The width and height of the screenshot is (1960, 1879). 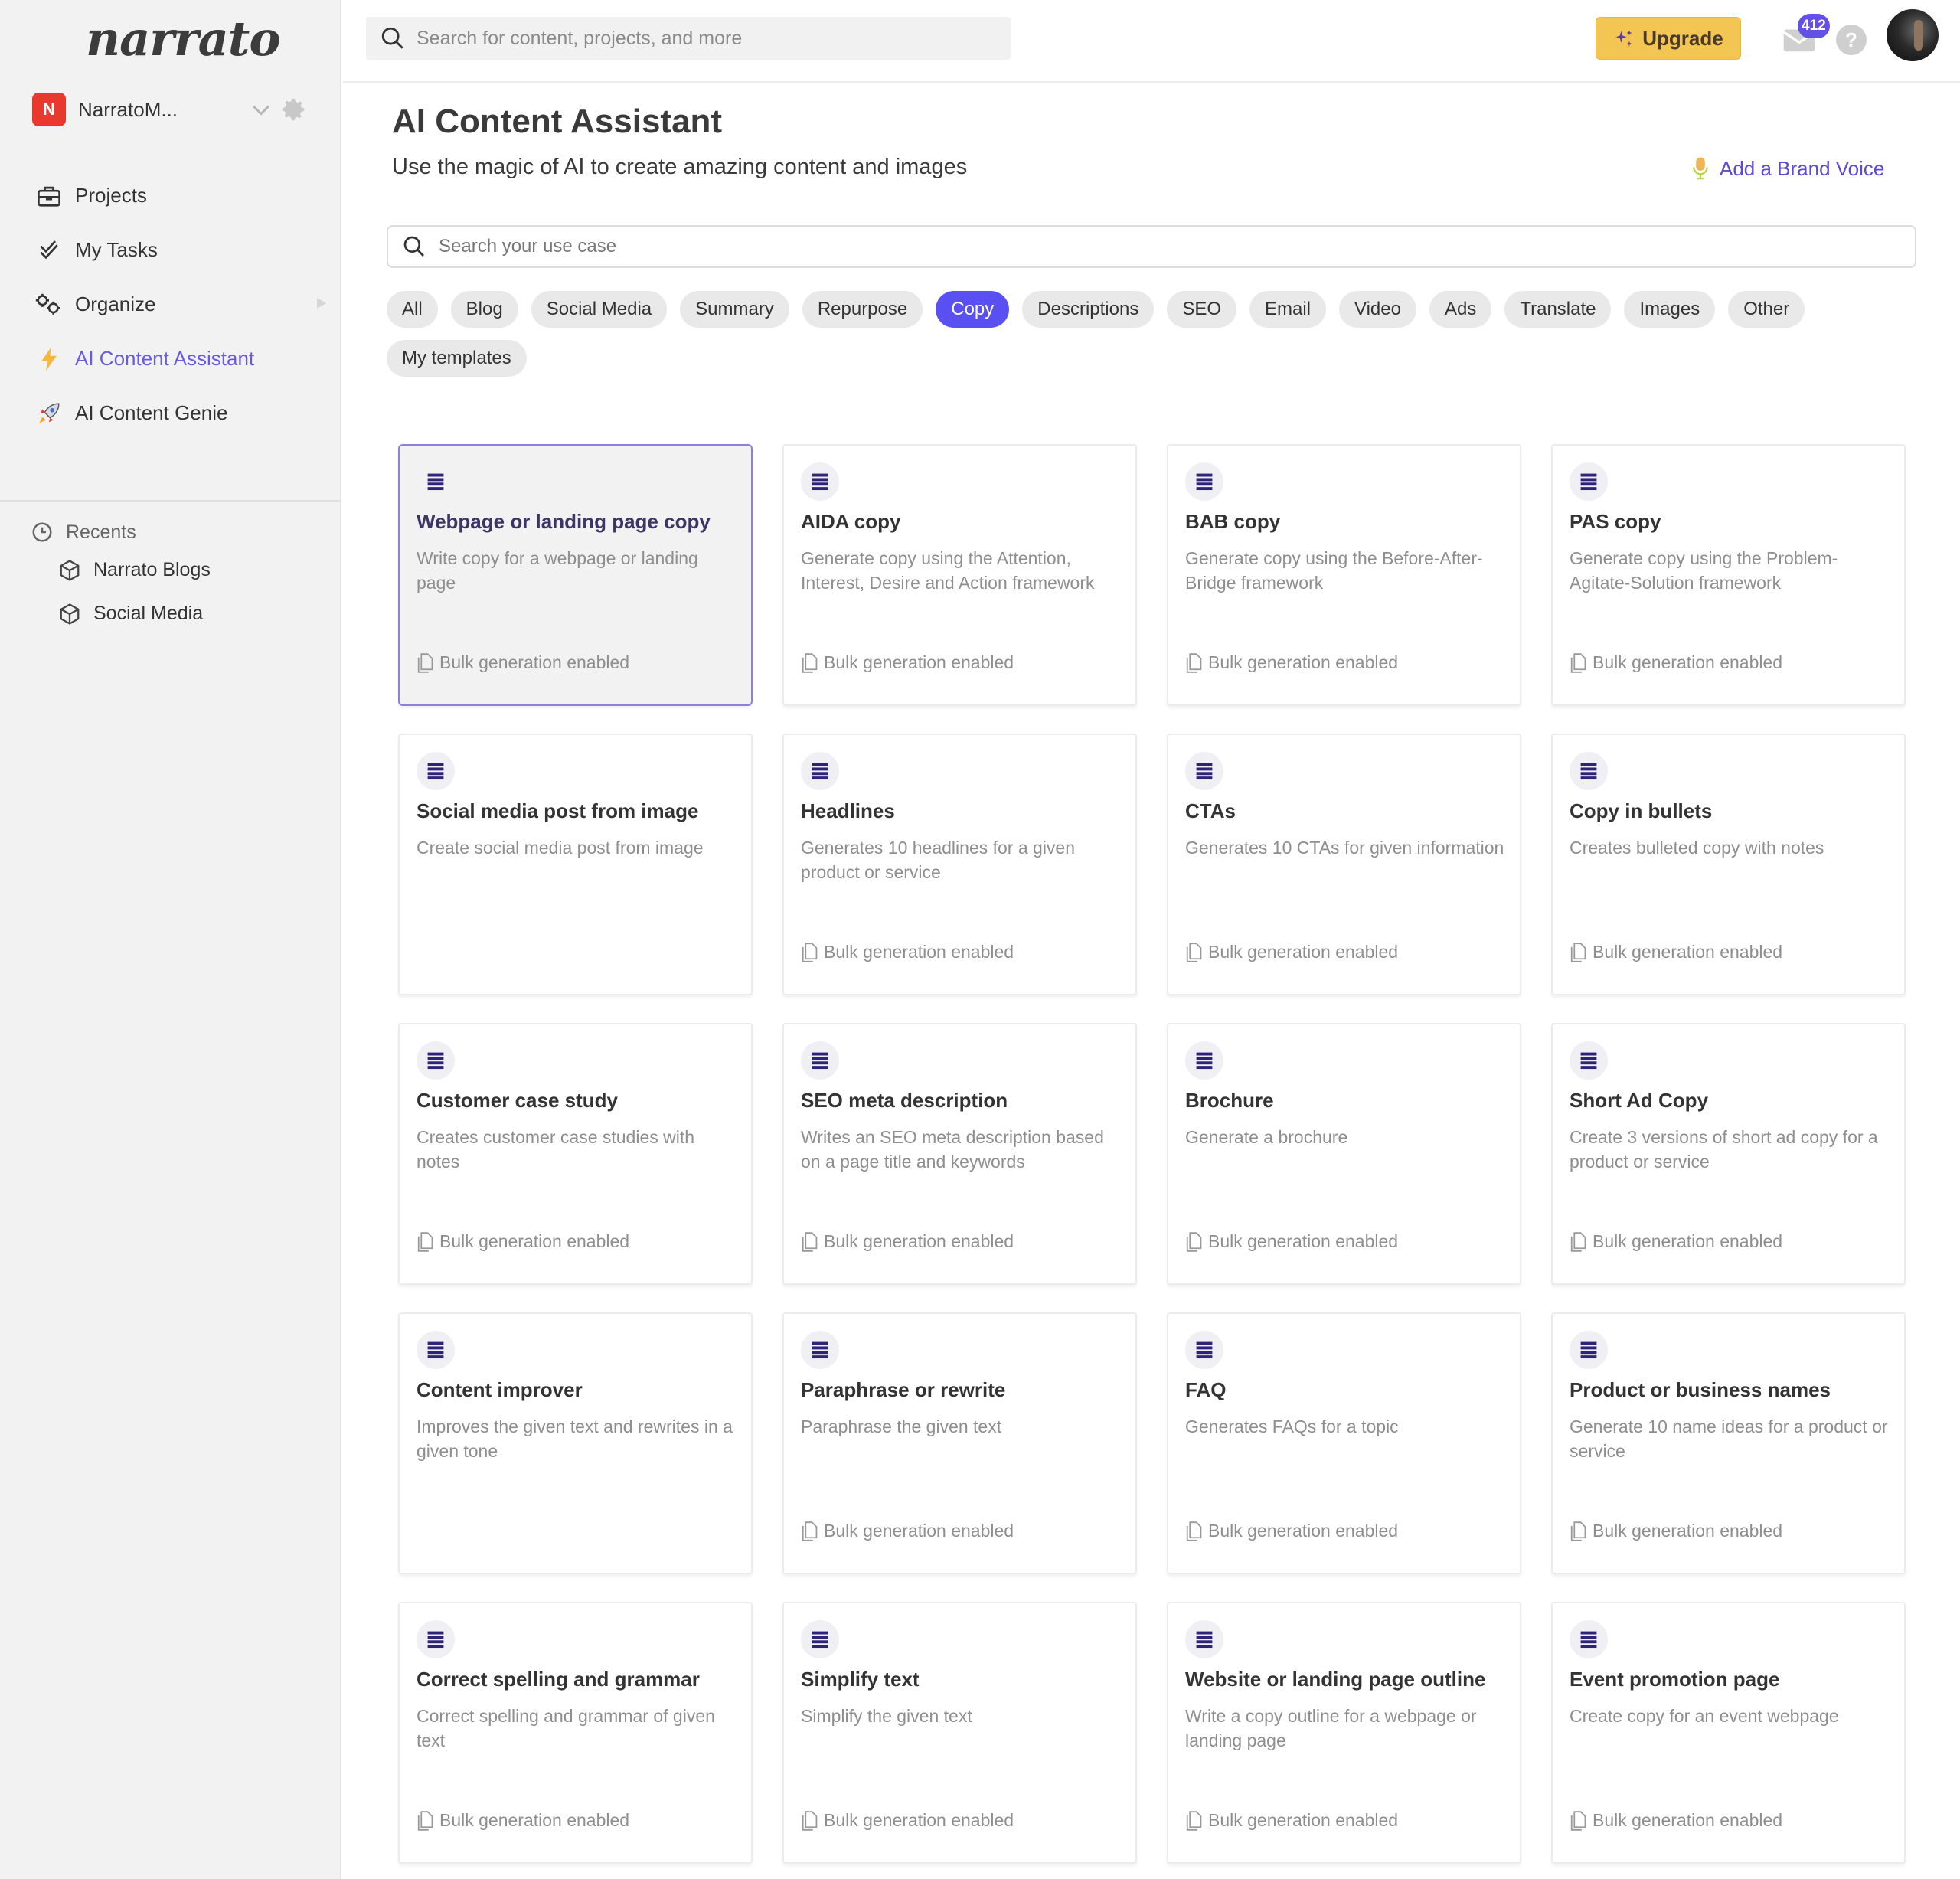 What do you see at coordinates (179, 359) in the screenshot?
I see `sidebar-item-ai-content-assistant: AI Content Assistant` at bounding box center [179, 359].